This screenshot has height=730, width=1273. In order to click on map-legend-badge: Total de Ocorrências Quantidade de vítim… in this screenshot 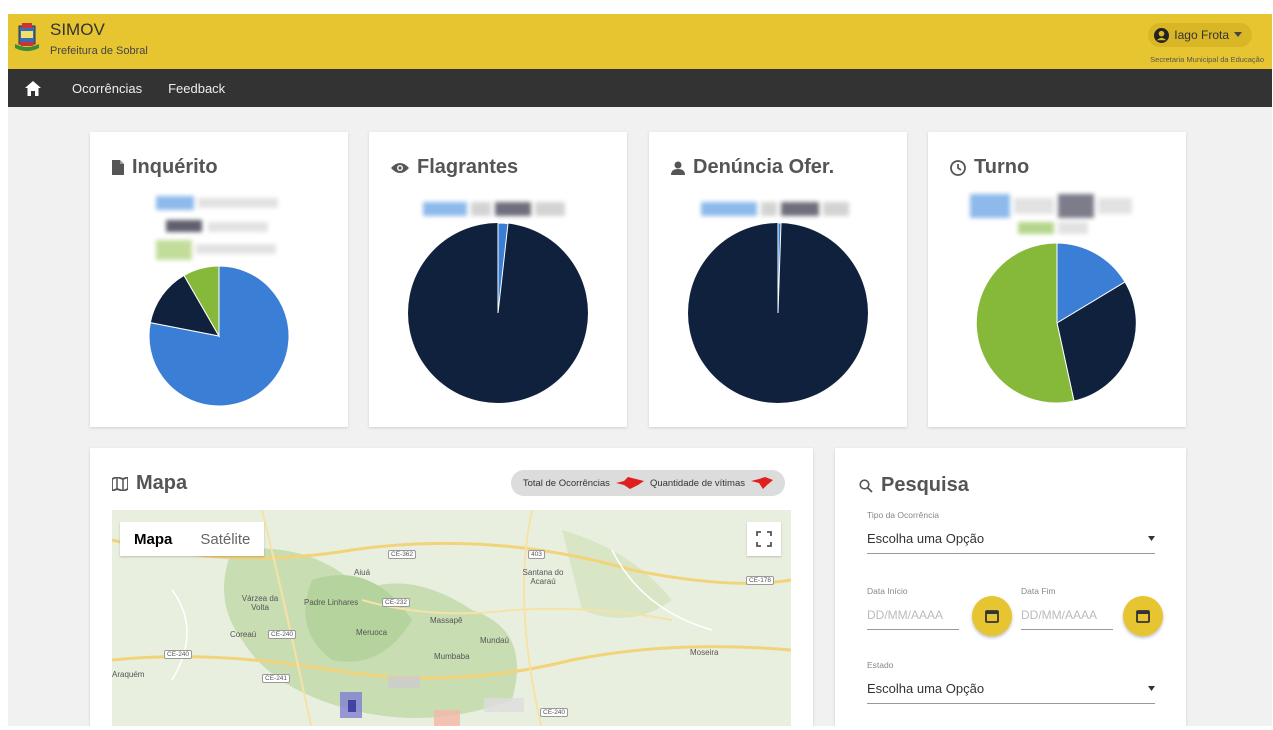, I will do `click(647, 483)`.